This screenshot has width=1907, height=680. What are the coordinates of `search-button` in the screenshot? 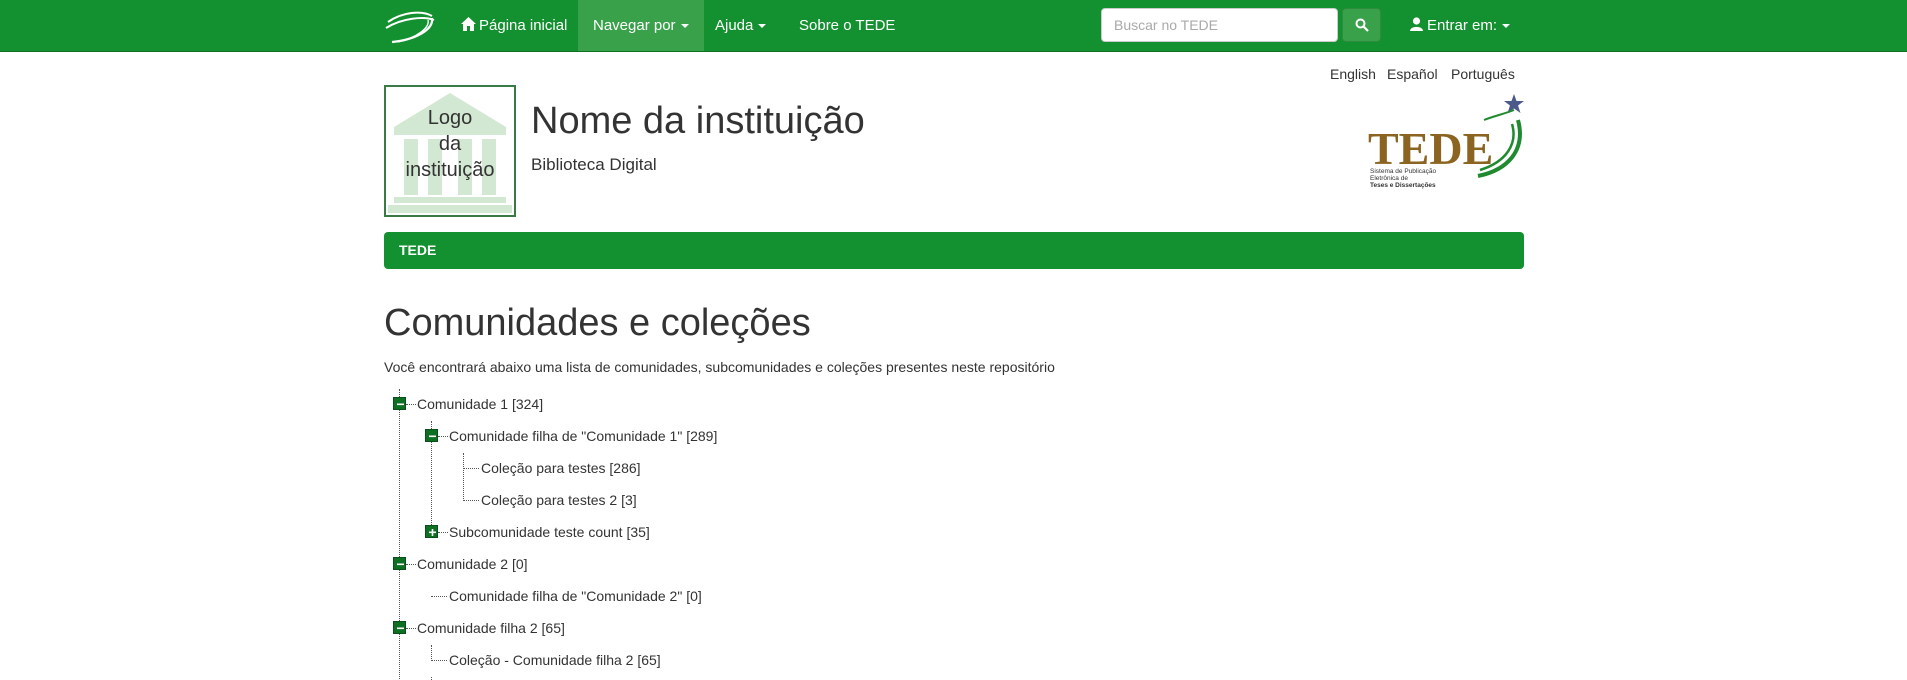 It's located at (1361, 25).